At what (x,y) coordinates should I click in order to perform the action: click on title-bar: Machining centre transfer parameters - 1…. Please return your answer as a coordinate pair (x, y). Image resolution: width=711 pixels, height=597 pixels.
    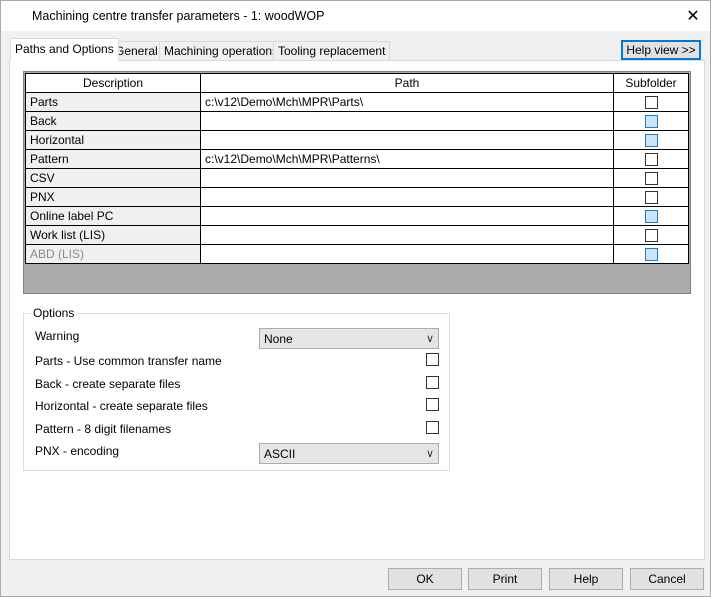
    Looking at the image, I should click on (355, 16).